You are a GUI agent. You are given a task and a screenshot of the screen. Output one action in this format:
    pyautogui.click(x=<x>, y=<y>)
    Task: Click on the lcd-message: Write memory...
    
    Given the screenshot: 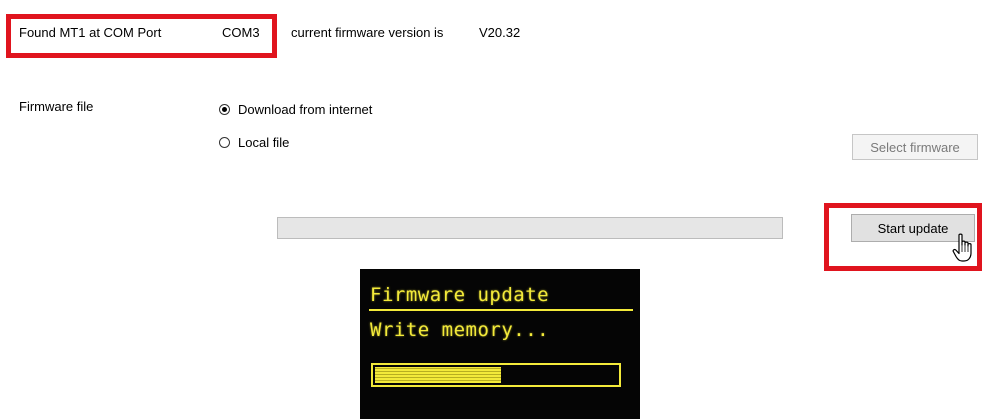 What is the action you would take?
    pyautogui.click(x=460, y=330)
    